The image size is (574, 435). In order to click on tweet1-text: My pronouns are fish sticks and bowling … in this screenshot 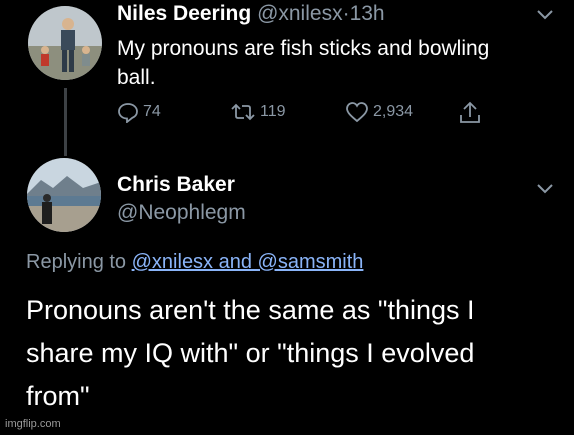, I will do `click(303, 63)`.